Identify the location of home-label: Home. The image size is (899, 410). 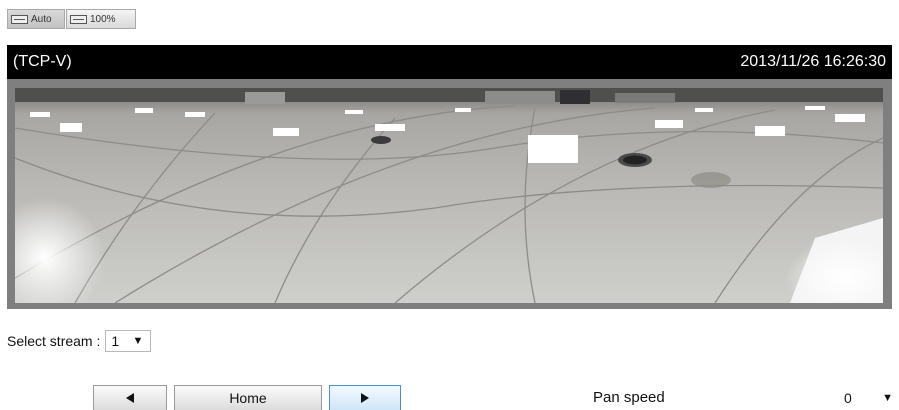
(248, 398).